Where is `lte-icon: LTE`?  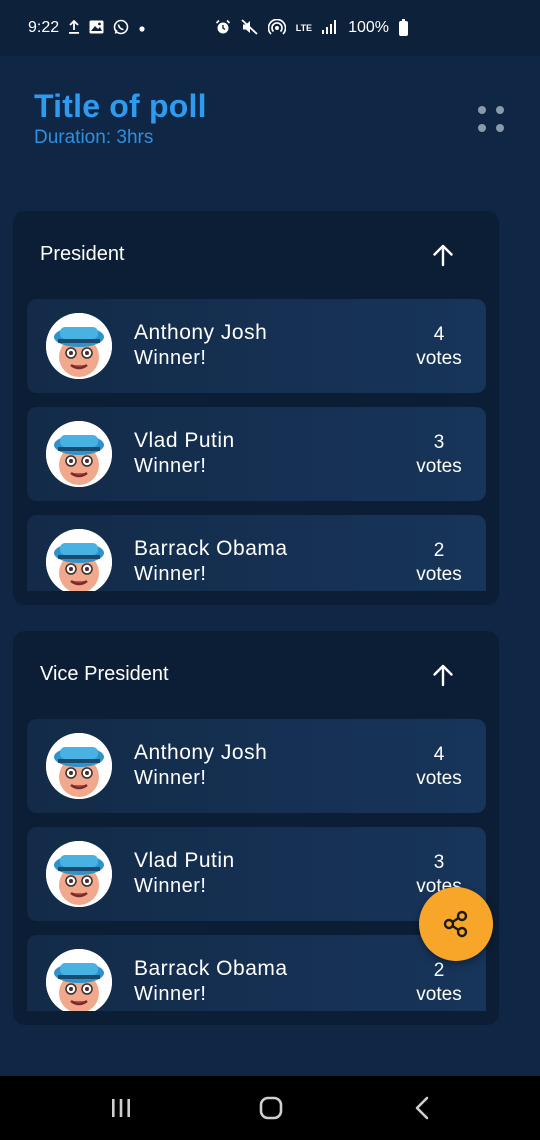
lte-icon: LTE is located at coordinates (304, 27).